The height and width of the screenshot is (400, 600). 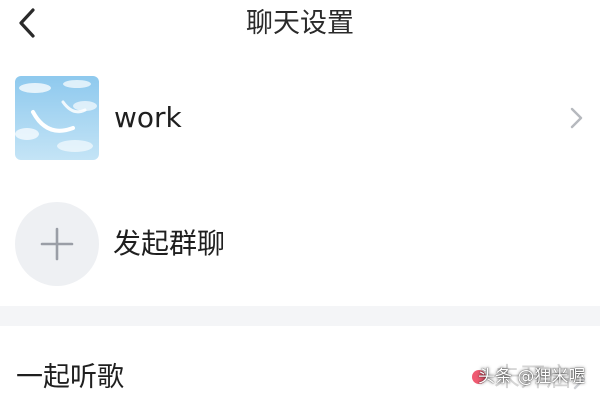 I want to click on page-title: 聊天设置, so click(x=300, y=23).